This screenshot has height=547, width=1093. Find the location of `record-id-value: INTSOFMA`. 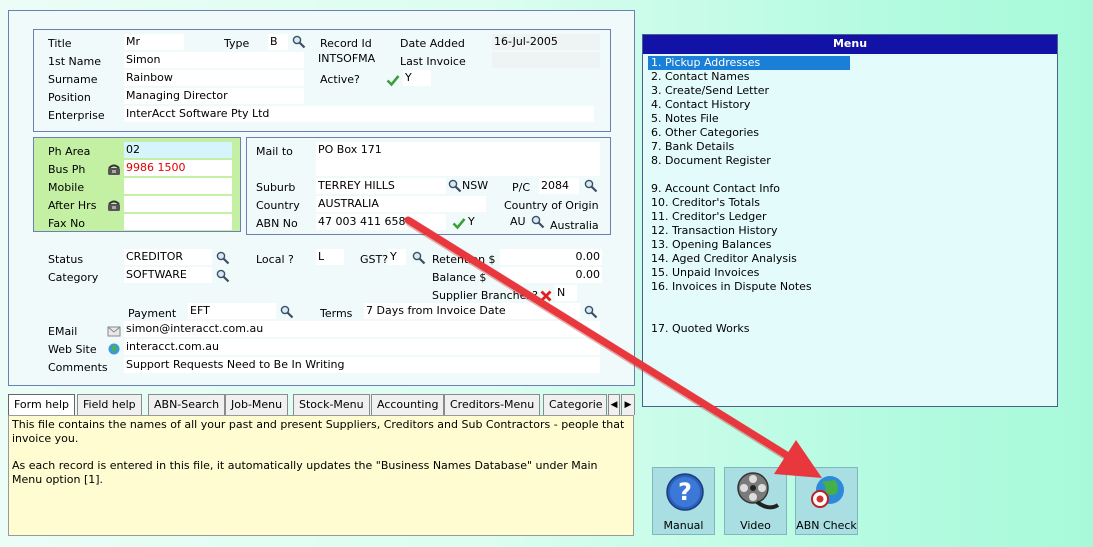

record-id-value: INTSOFMA is located at coordinates (347, 58).